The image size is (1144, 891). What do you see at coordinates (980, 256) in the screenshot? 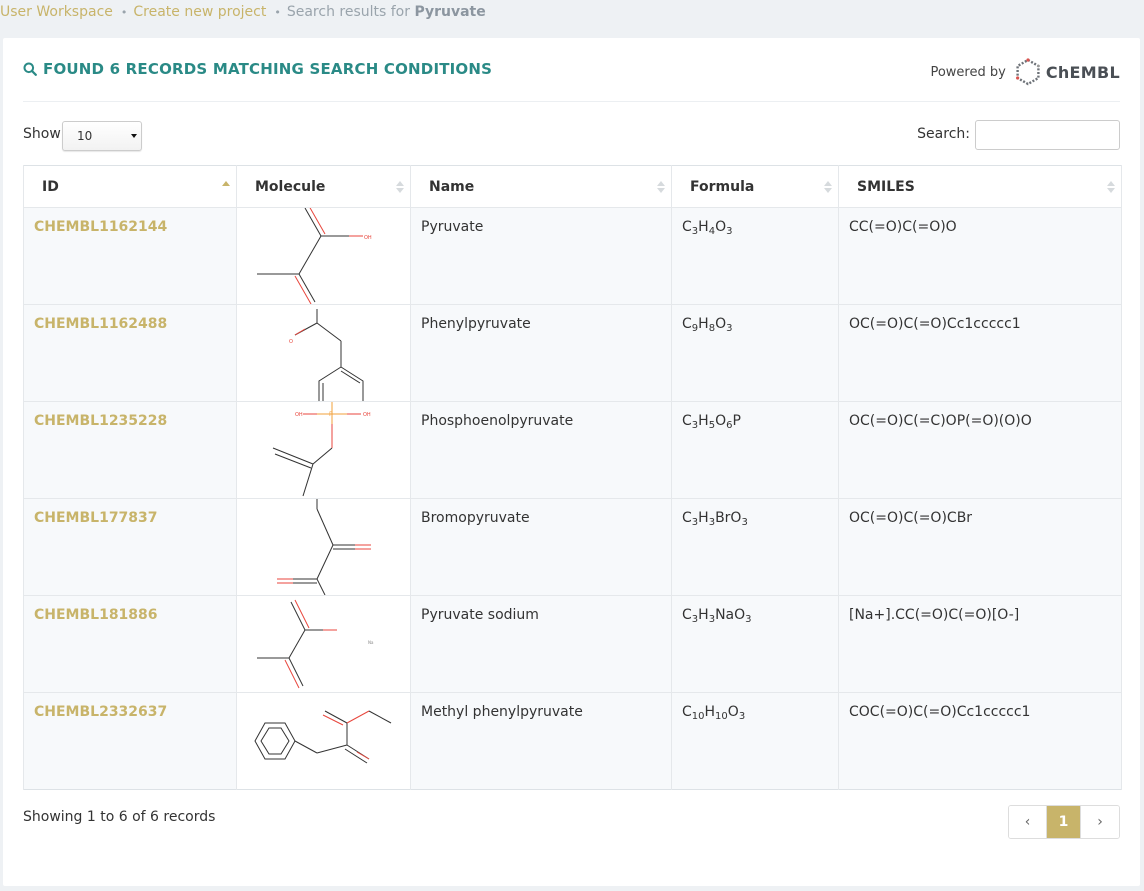
I see `cell-smiles: CC(=O)C(=O)O` at bounding box center [980, 256].